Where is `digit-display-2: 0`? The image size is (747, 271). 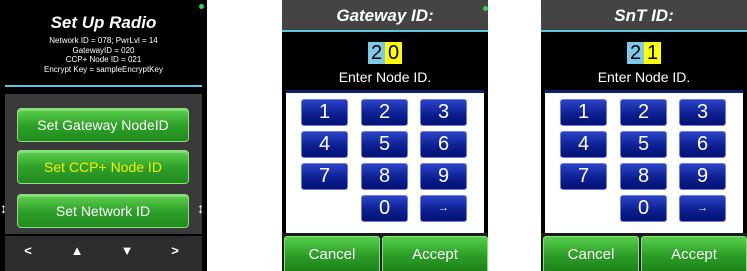 digit-display-2: 0 is located at coordinates (393, 53).